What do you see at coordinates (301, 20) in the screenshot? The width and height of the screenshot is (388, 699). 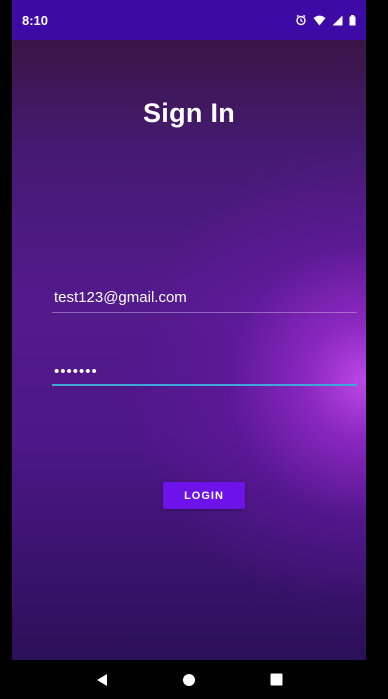 I see `alarm-icon` at bounding box center [301, 20].